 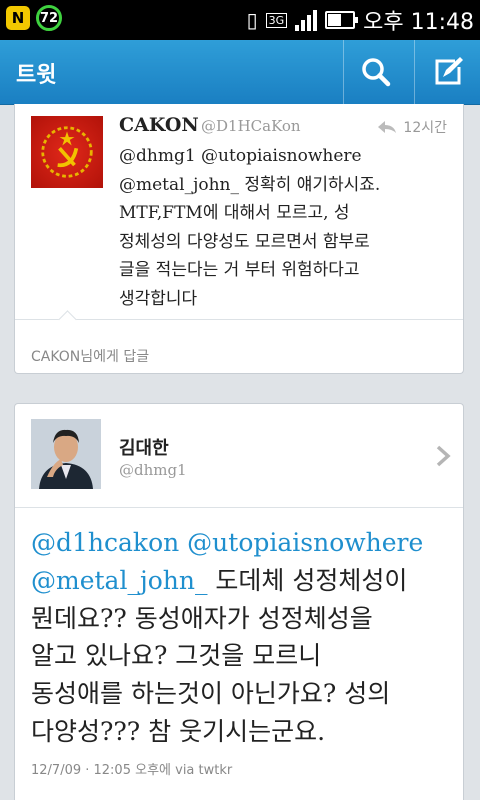 I want to click on author-name: CAKON, so click(x=159, y=125).